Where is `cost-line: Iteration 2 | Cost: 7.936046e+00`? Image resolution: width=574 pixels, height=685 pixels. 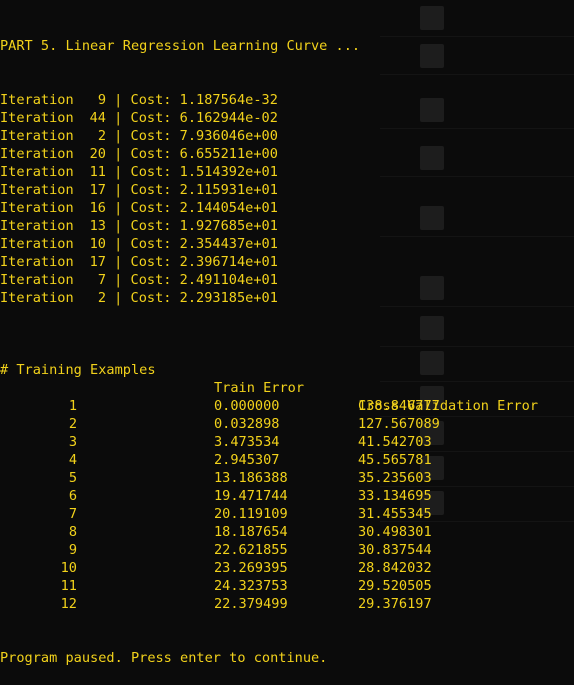 cost-line: Iteration 2 | Cost: 7.936046e+00 is located at coordinates (287, 136).